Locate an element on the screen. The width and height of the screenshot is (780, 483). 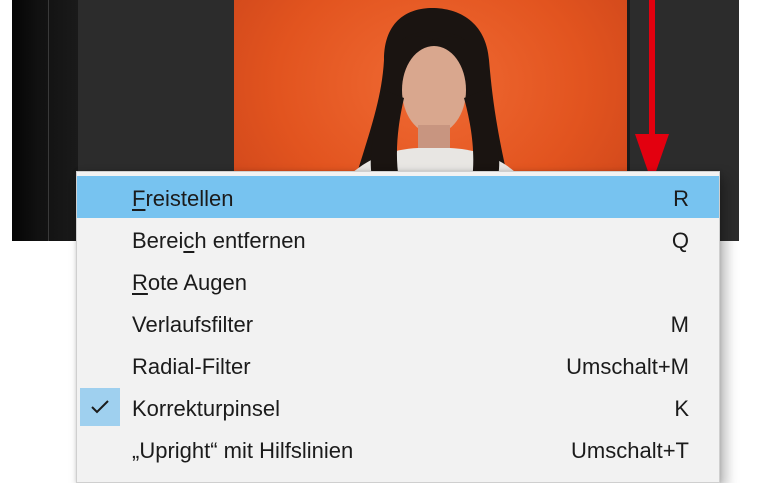
menu-item-label: Freistellen is located at coordinates (183, 198).